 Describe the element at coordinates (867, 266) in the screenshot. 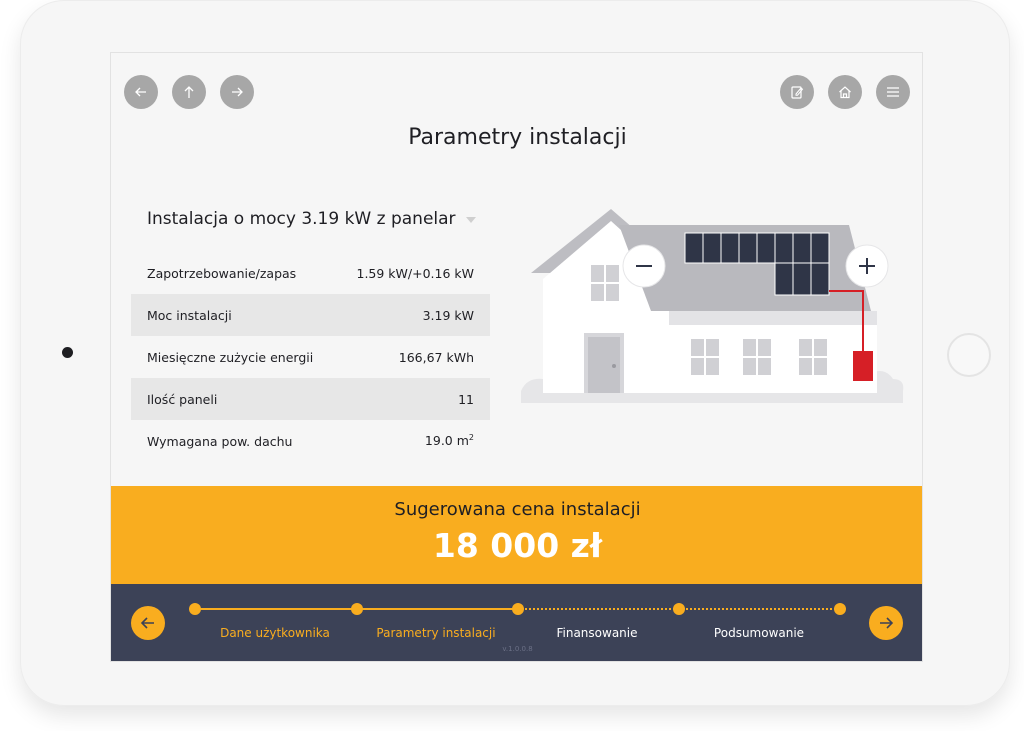

I see `add-panel-button` at that location.